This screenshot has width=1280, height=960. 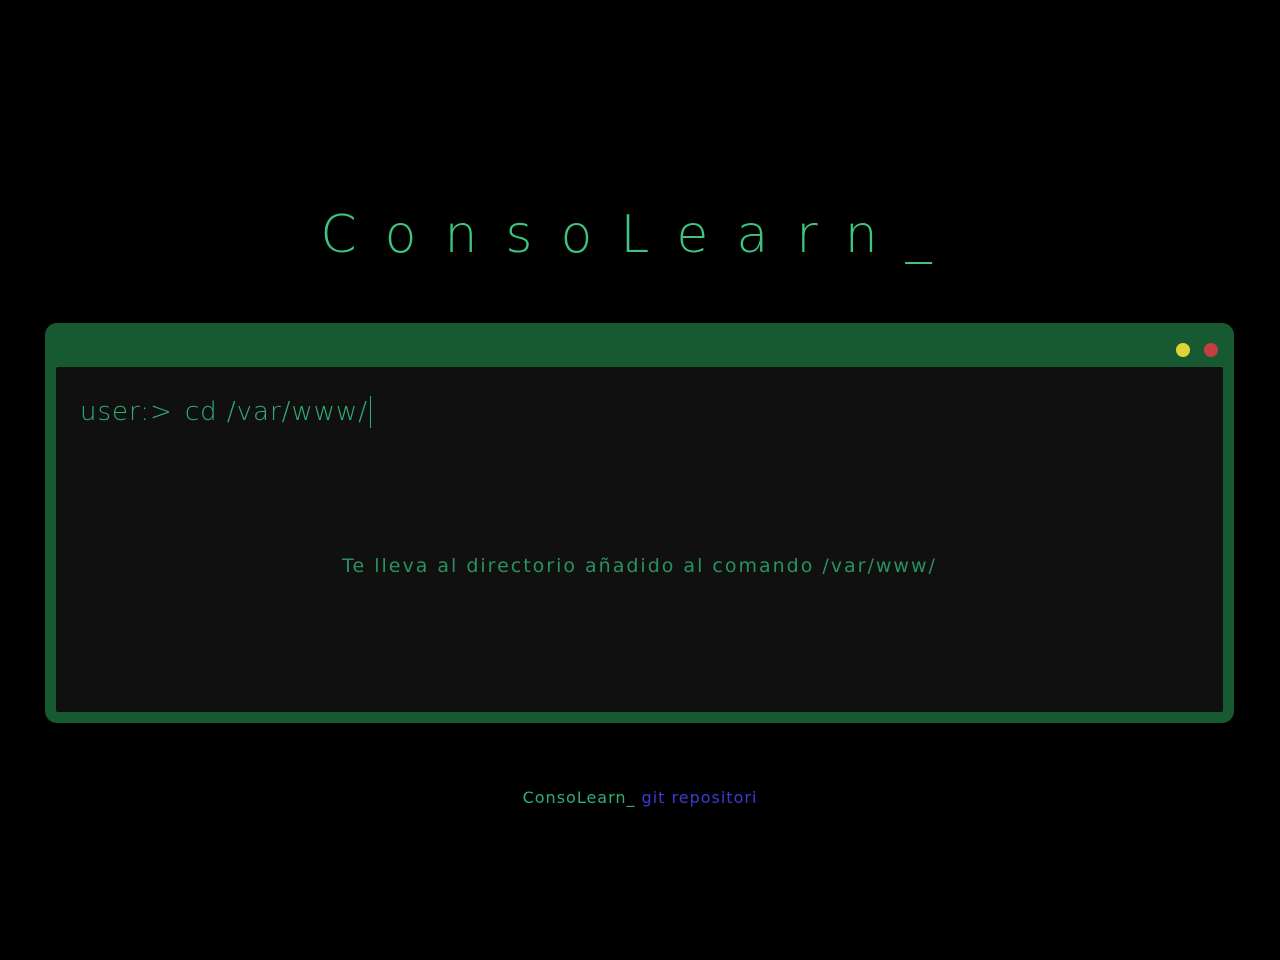 What do you see at coordinates (276, 412) in the screenshot?
I see `command-input: cd /var/www/` at bounding box center [276, 412].